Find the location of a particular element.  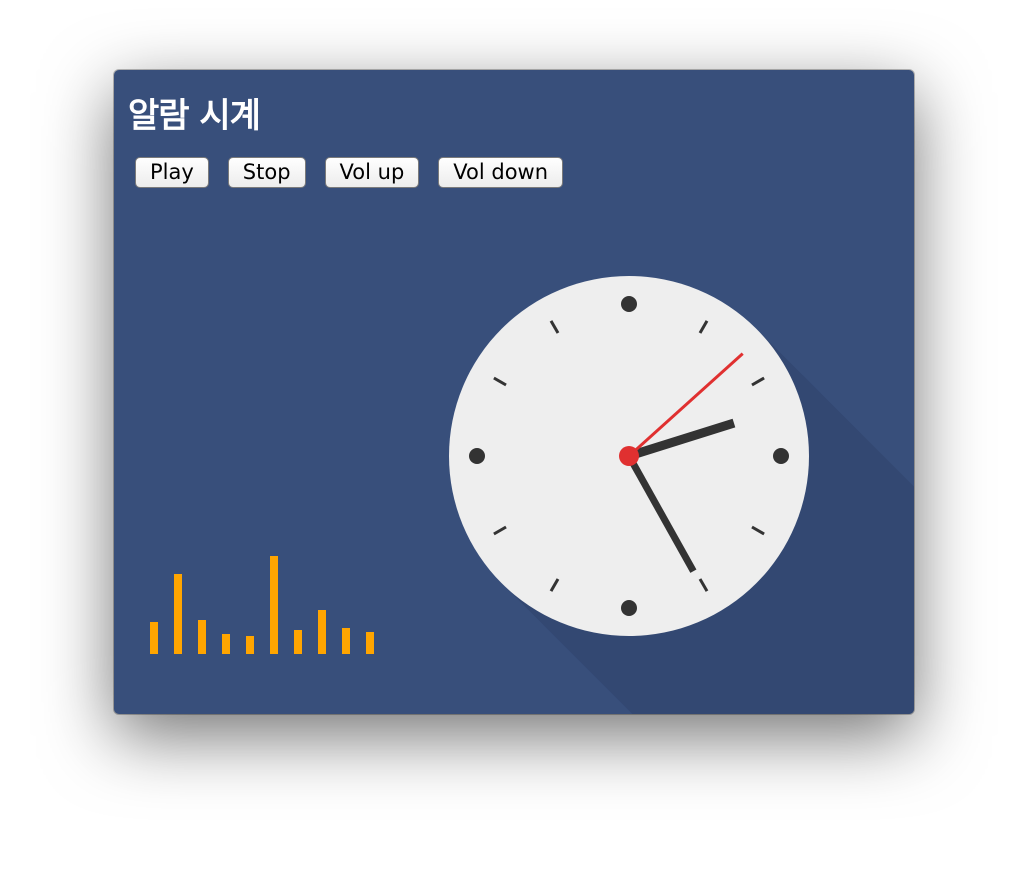

clock-center-pin is located at coordinates (629, 456).